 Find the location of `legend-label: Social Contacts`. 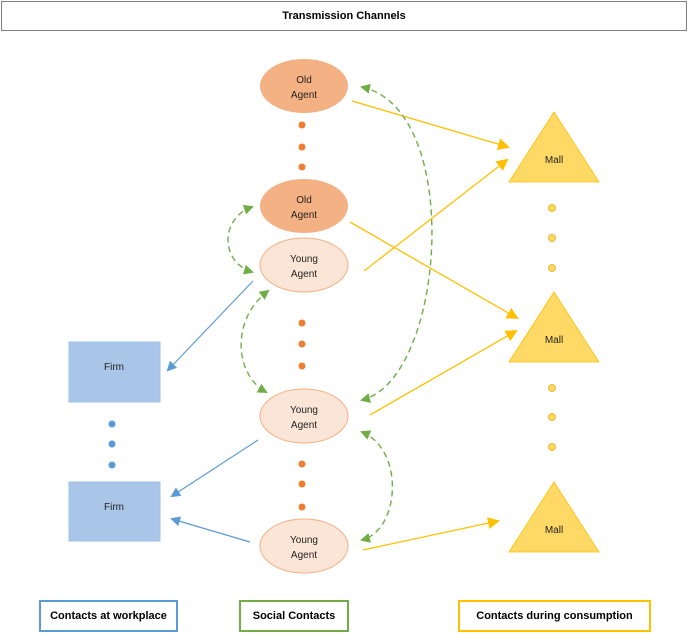

legend-label: Social Contacts is located at coordinates (294, 616).